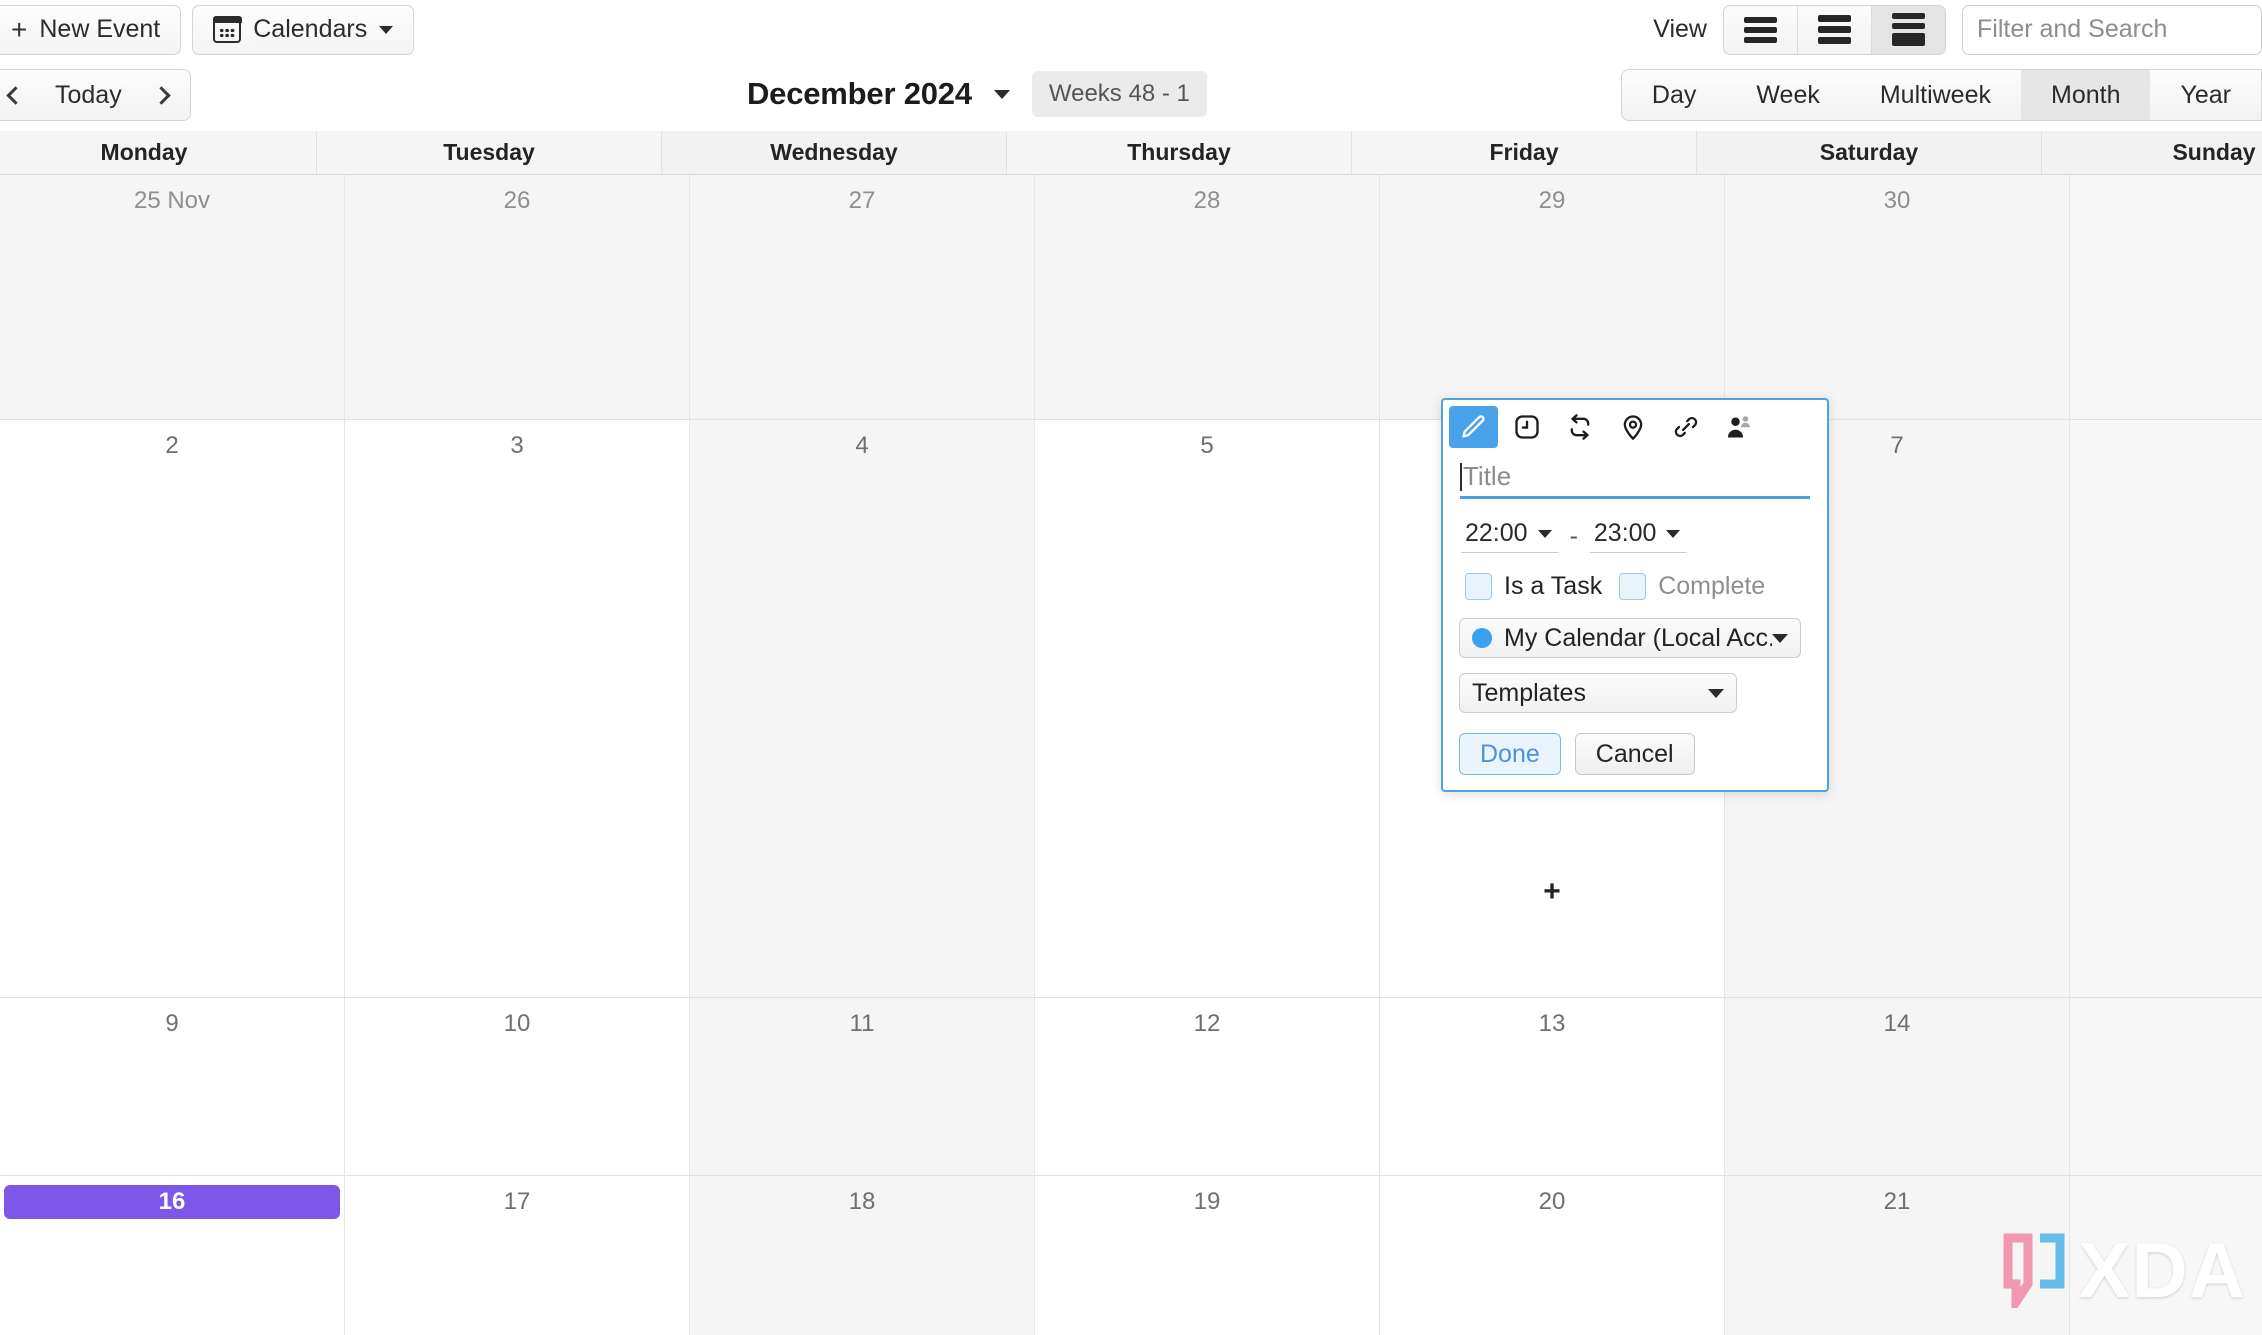 Image resolution: width=2262 pixels, height=1335 pixels. I want to click on day-cell: 21, so click(1897, 1255).